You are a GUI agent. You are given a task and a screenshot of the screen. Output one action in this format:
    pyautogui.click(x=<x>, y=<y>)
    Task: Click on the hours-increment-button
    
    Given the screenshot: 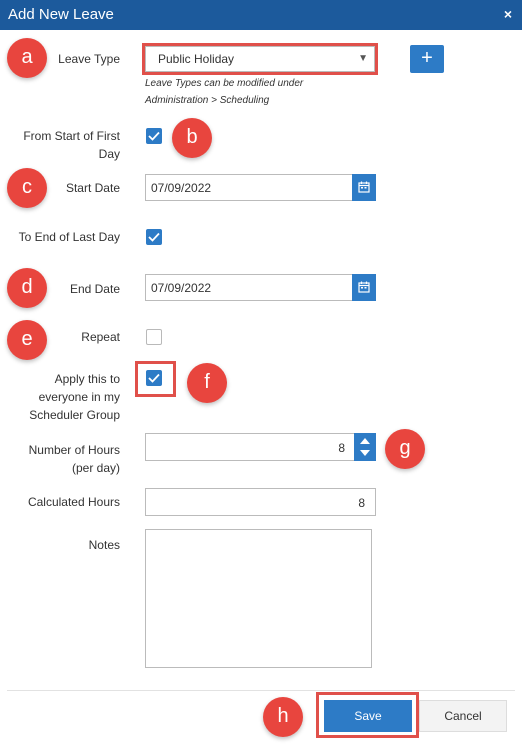 What is the action you would take?
    pyautogui.click(x=365, y=440)
    